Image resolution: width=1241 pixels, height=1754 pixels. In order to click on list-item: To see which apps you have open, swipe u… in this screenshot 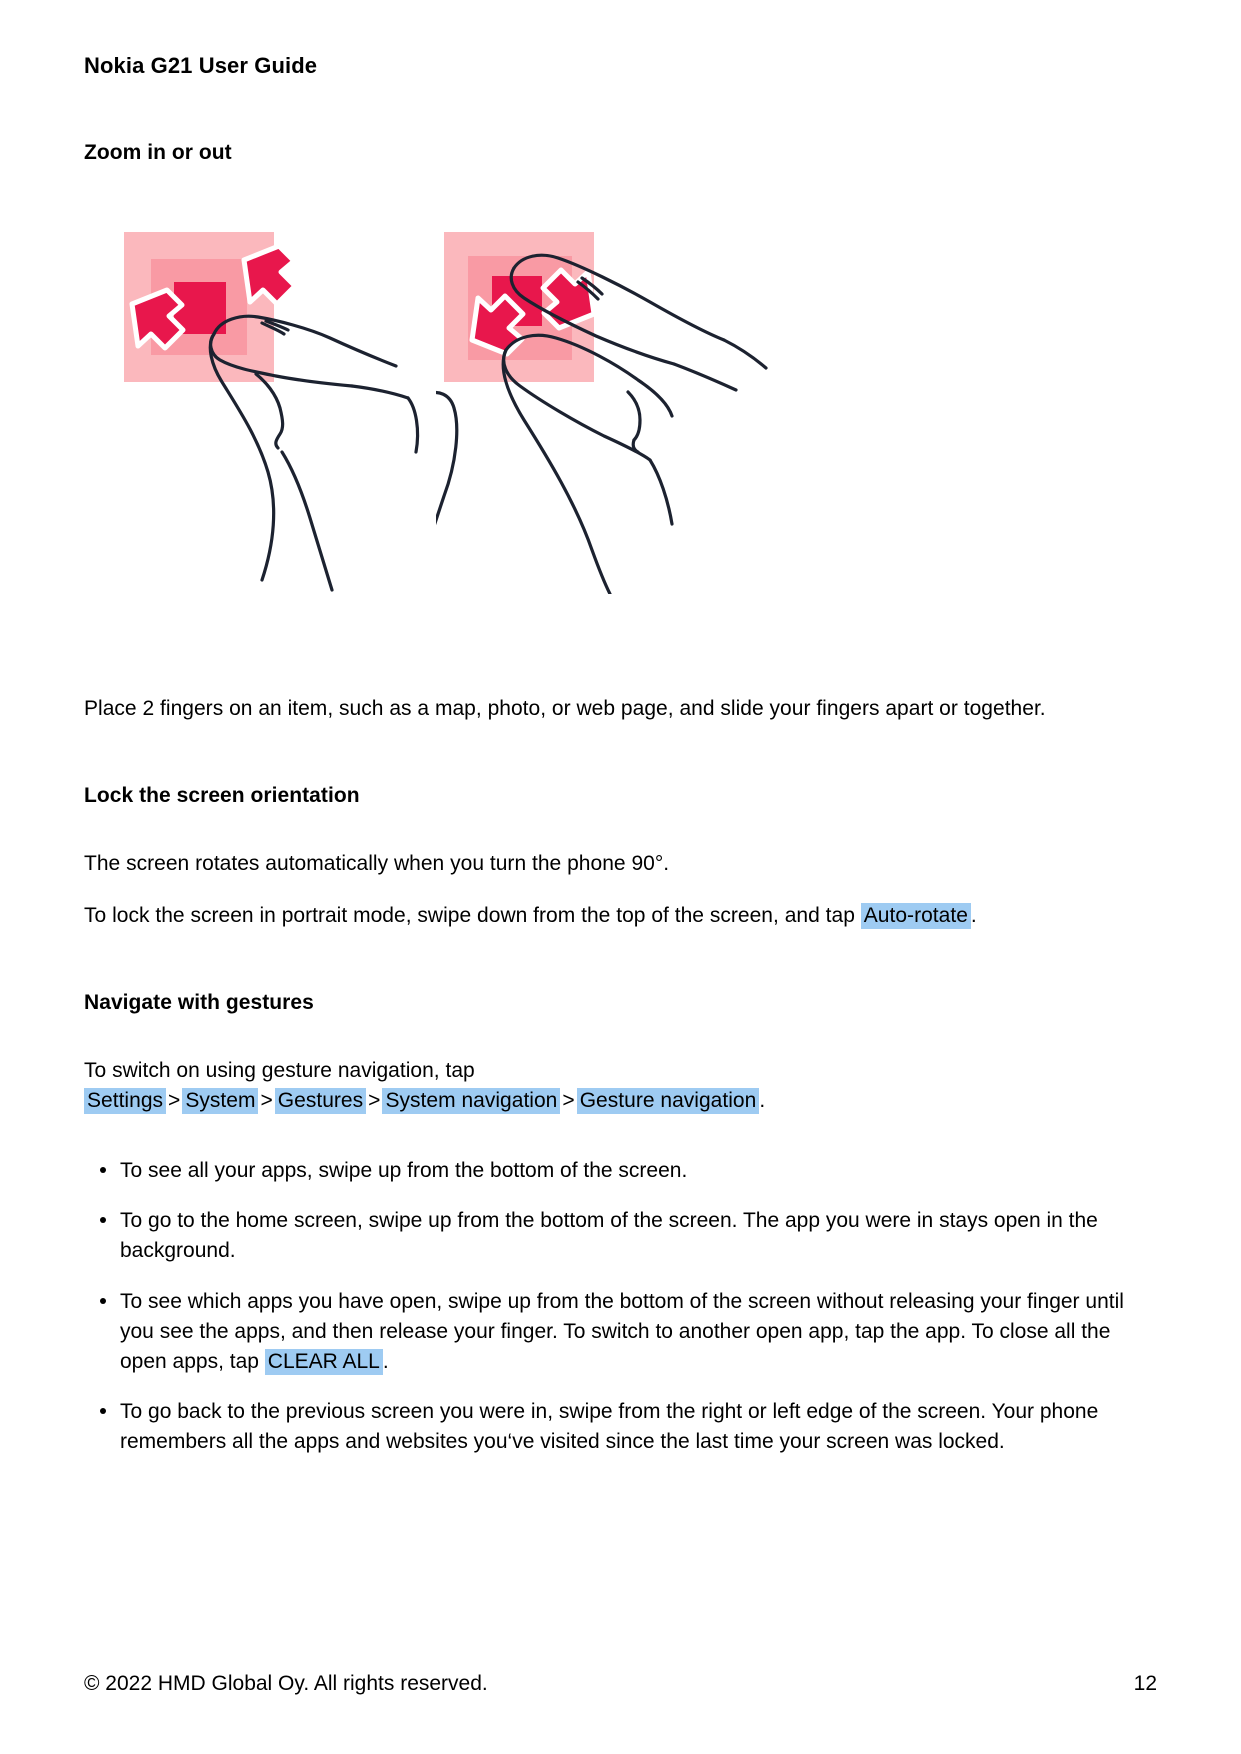, I will do `click(621, 1331)`.